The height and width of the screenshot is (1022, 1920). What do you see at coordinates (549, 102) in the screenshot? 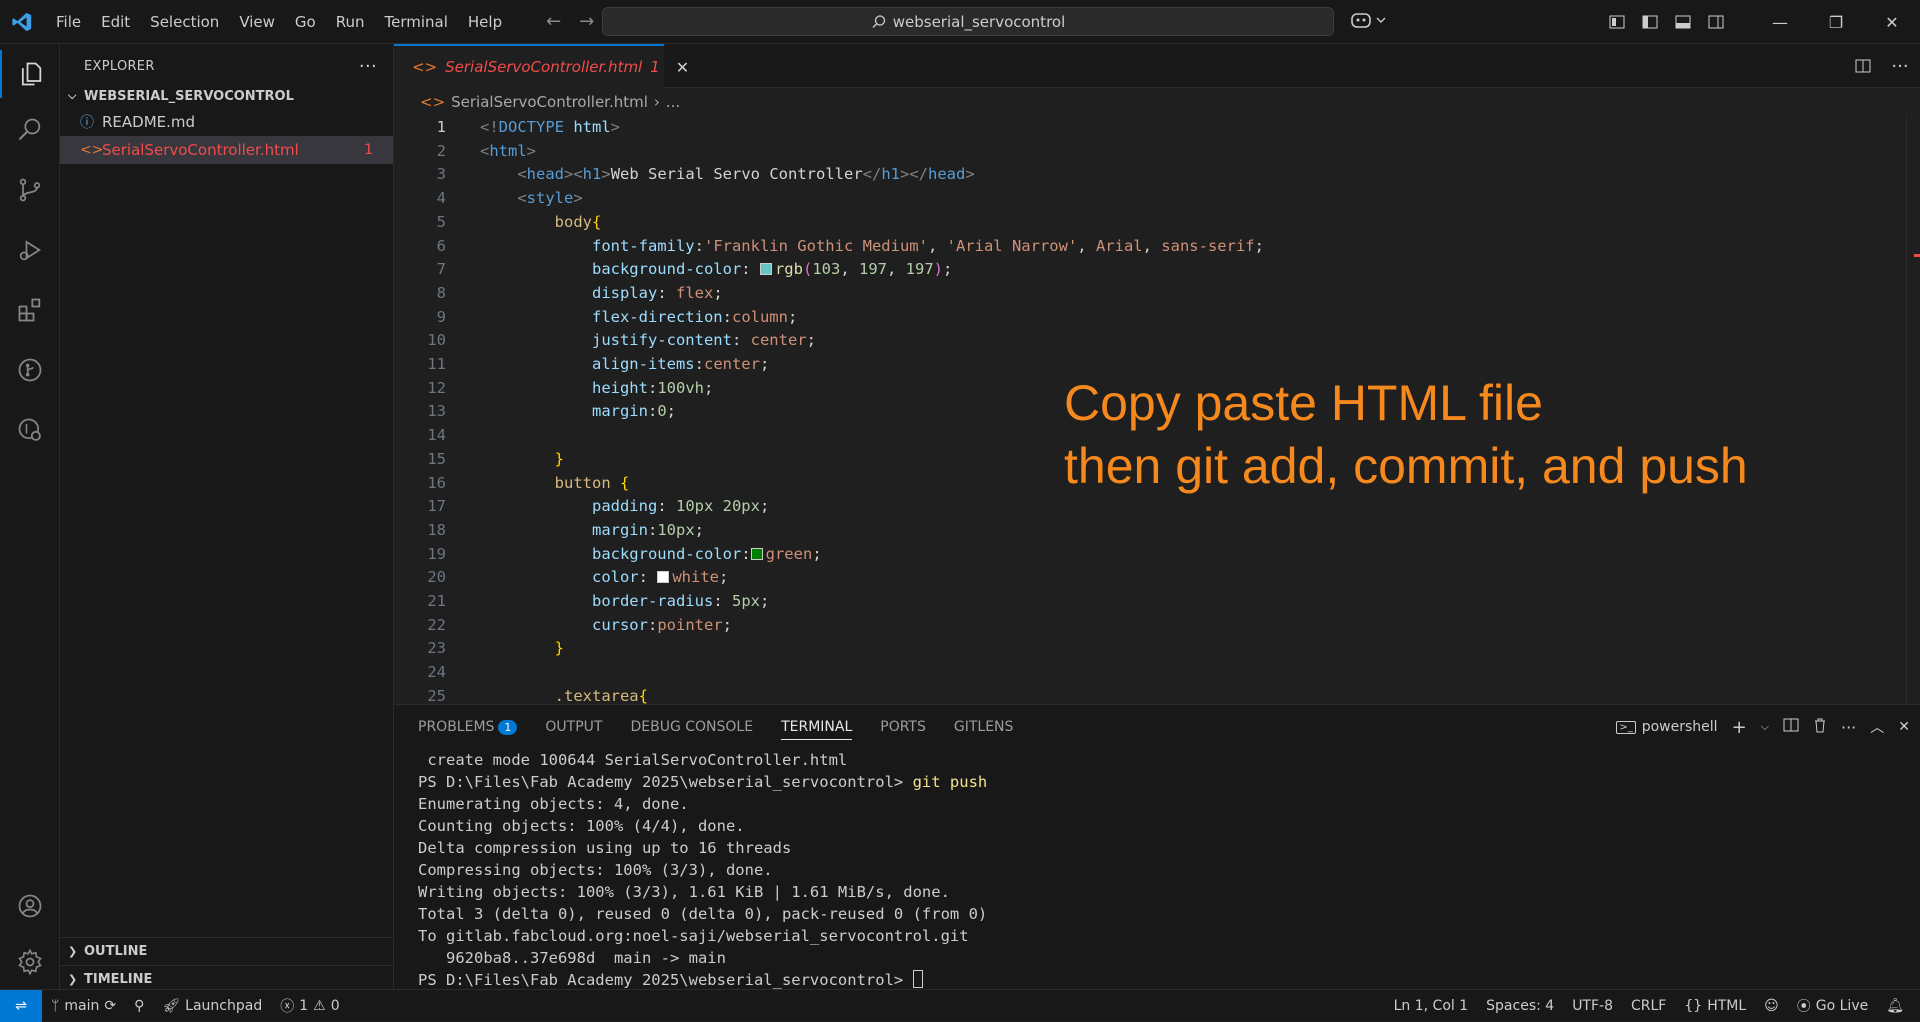
I see `breadcrumb-file: SerialServoController.html` at bounding box center [549, 102].